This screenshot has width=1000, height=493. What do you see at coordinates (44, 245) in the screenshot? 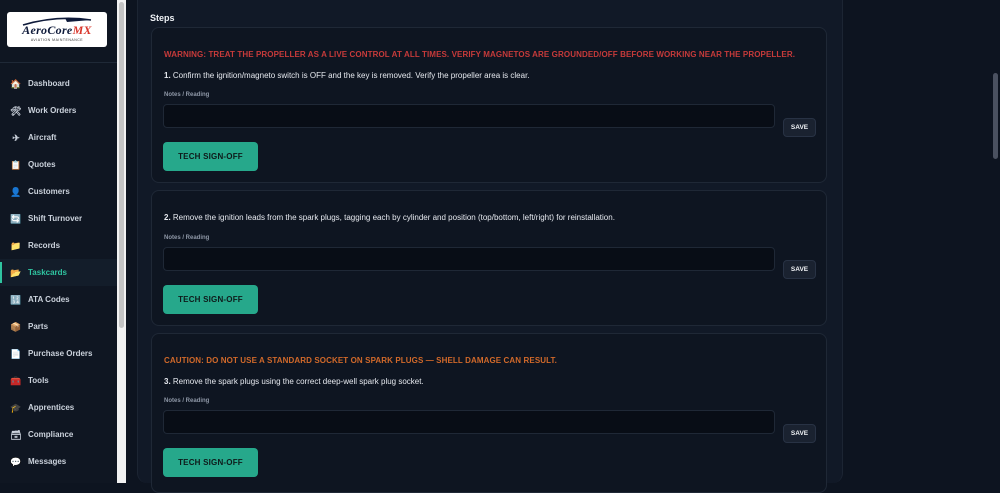
I see `sidebar-item-label: Records` at bounding box center [44, 245].